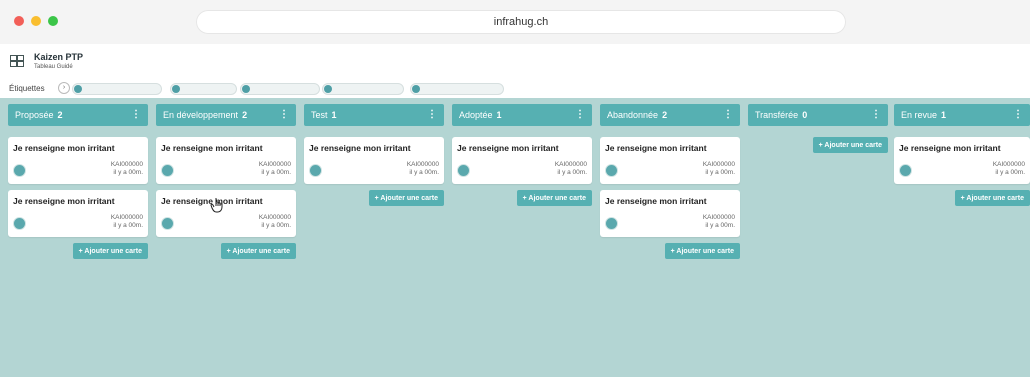 The image size is (1030, 377). I want to click on column-transferee: Transférée 0 ⋮ + Ajouter une carte, so click(818, 128).